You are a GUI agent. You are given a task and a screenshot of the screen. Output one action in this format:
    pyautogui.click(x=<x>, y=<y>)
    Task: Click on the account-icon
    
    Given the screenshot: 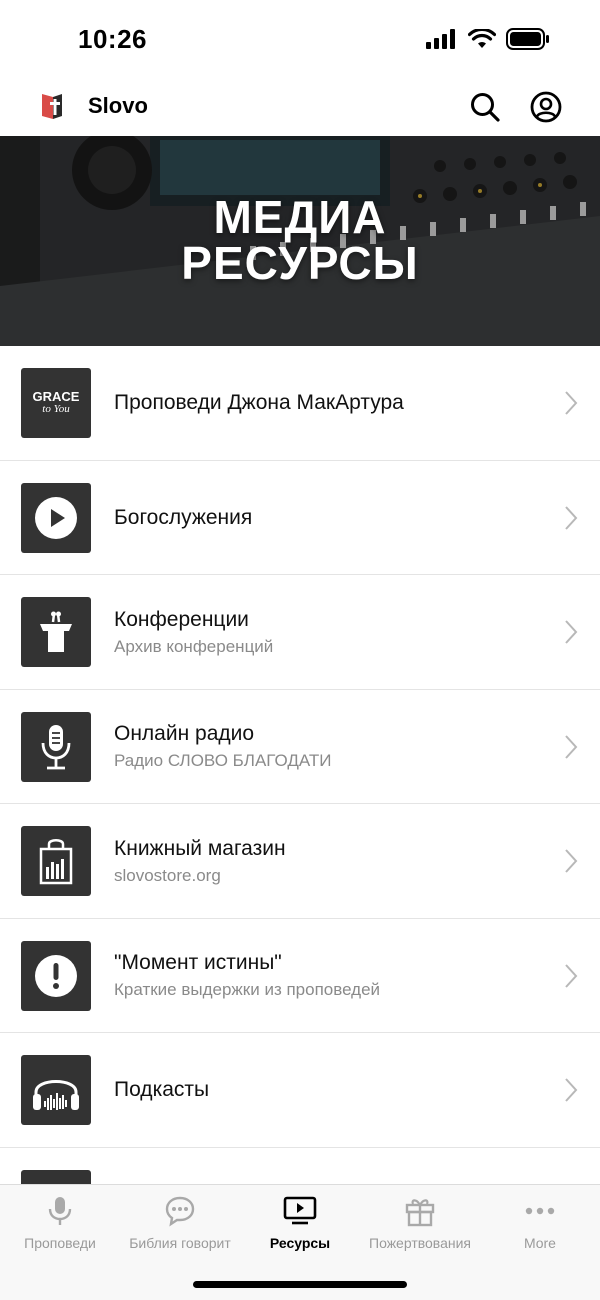 What is the action you would take?
    pyautogui.click(x=546, y=107)
    